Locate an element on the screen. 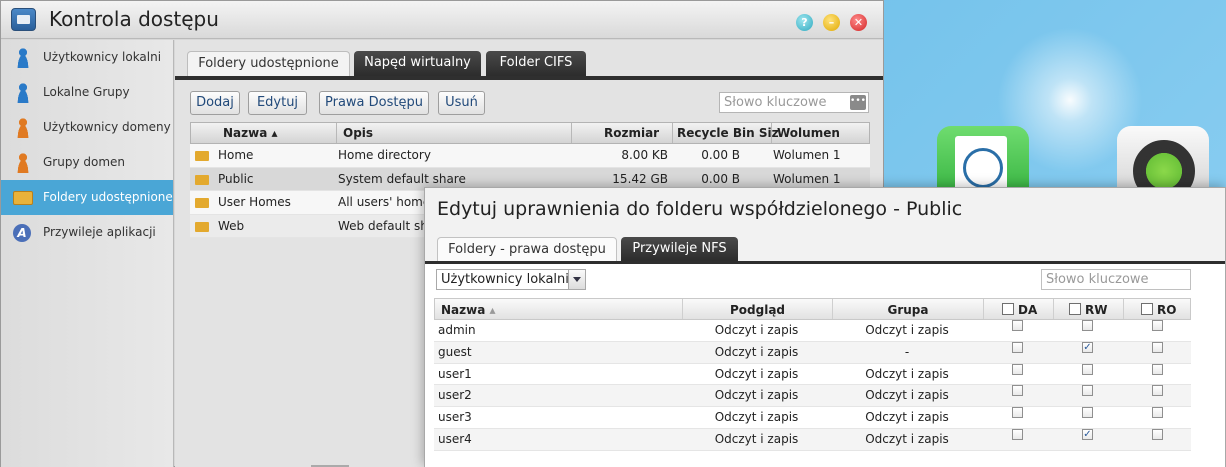  tab-virtual-drive: Napęd wirtualny is located at coordinates (417, 64).